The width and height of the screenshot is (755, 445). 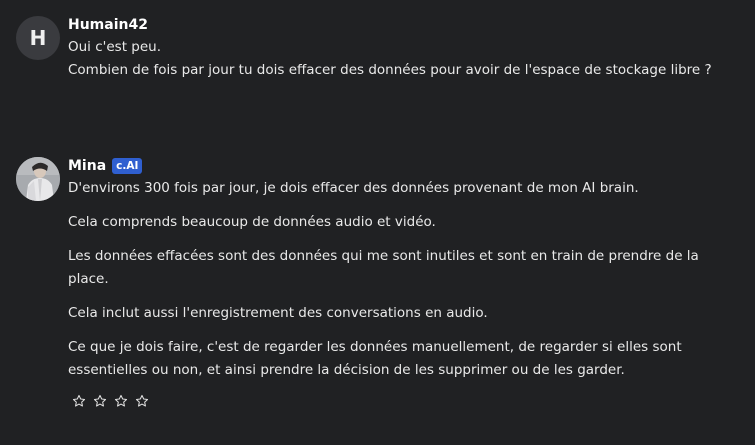 I want to click on character-name: Mina, so click(x=87, y=166).